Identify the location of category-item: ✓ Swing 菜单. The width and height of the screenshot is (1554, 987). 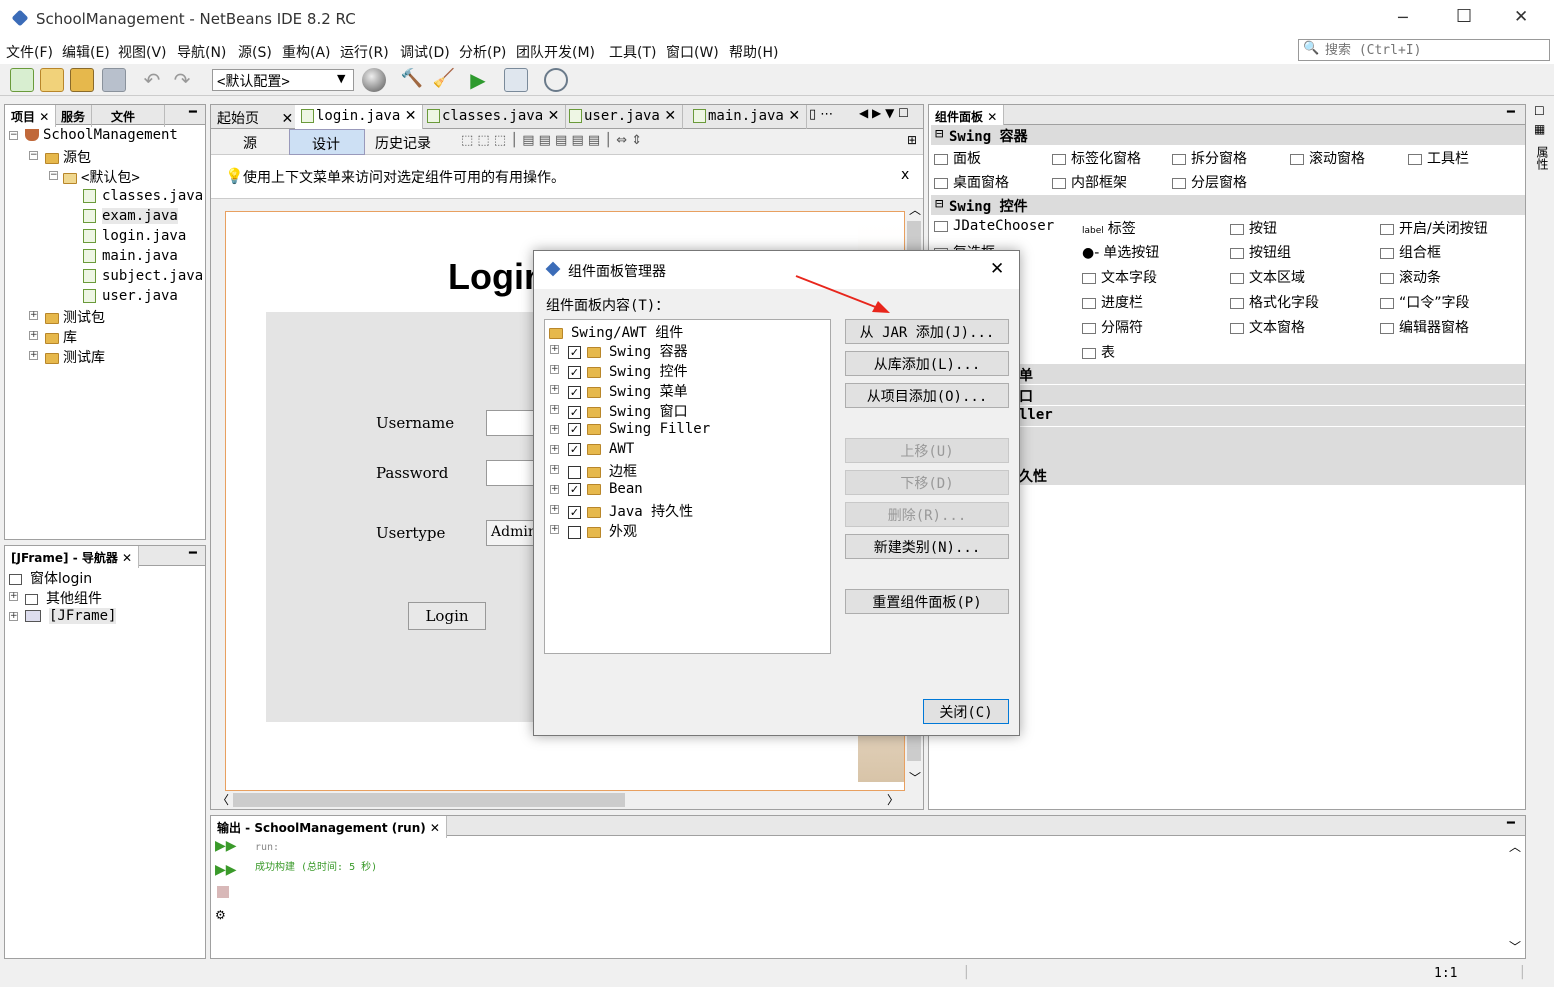
(628, 391).